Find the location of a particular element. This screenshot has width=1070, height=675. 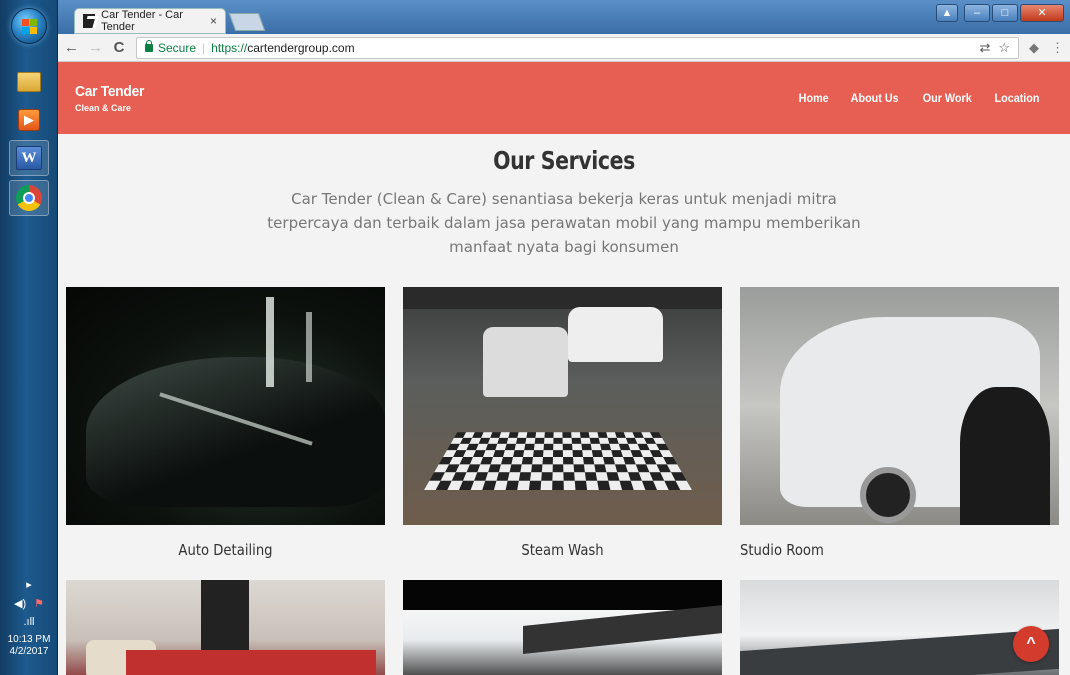

brand-subtitle: Clean & Care is located at coordinates (103, 108).